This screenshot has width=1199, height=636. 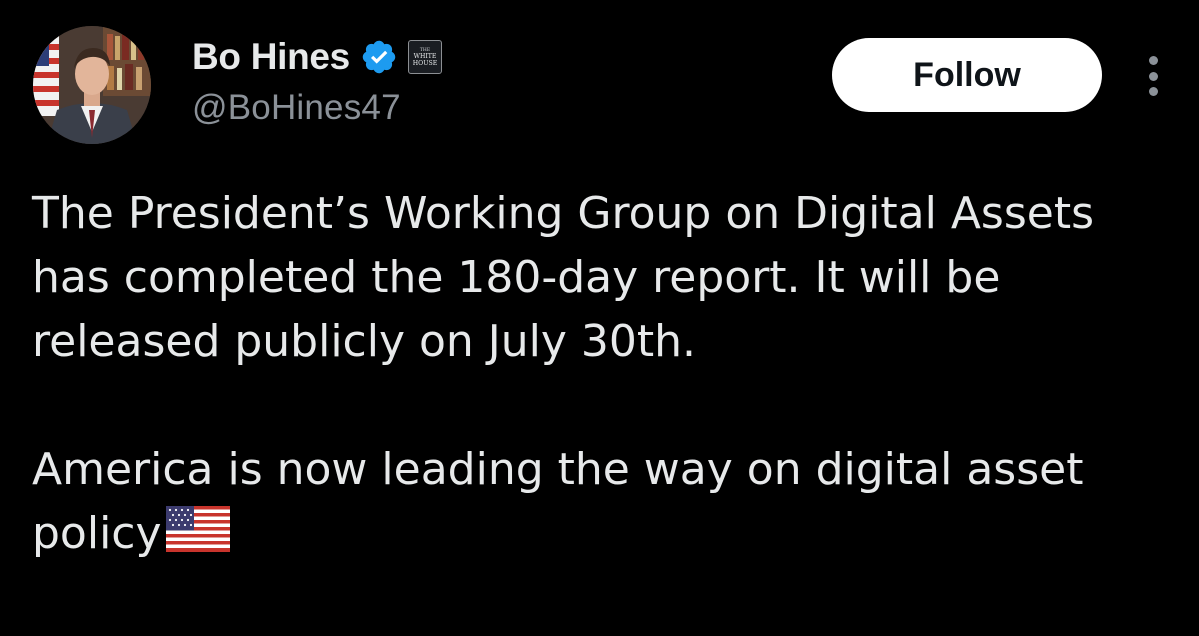 I want to click on author-avatar, so click(x=92, y=85).